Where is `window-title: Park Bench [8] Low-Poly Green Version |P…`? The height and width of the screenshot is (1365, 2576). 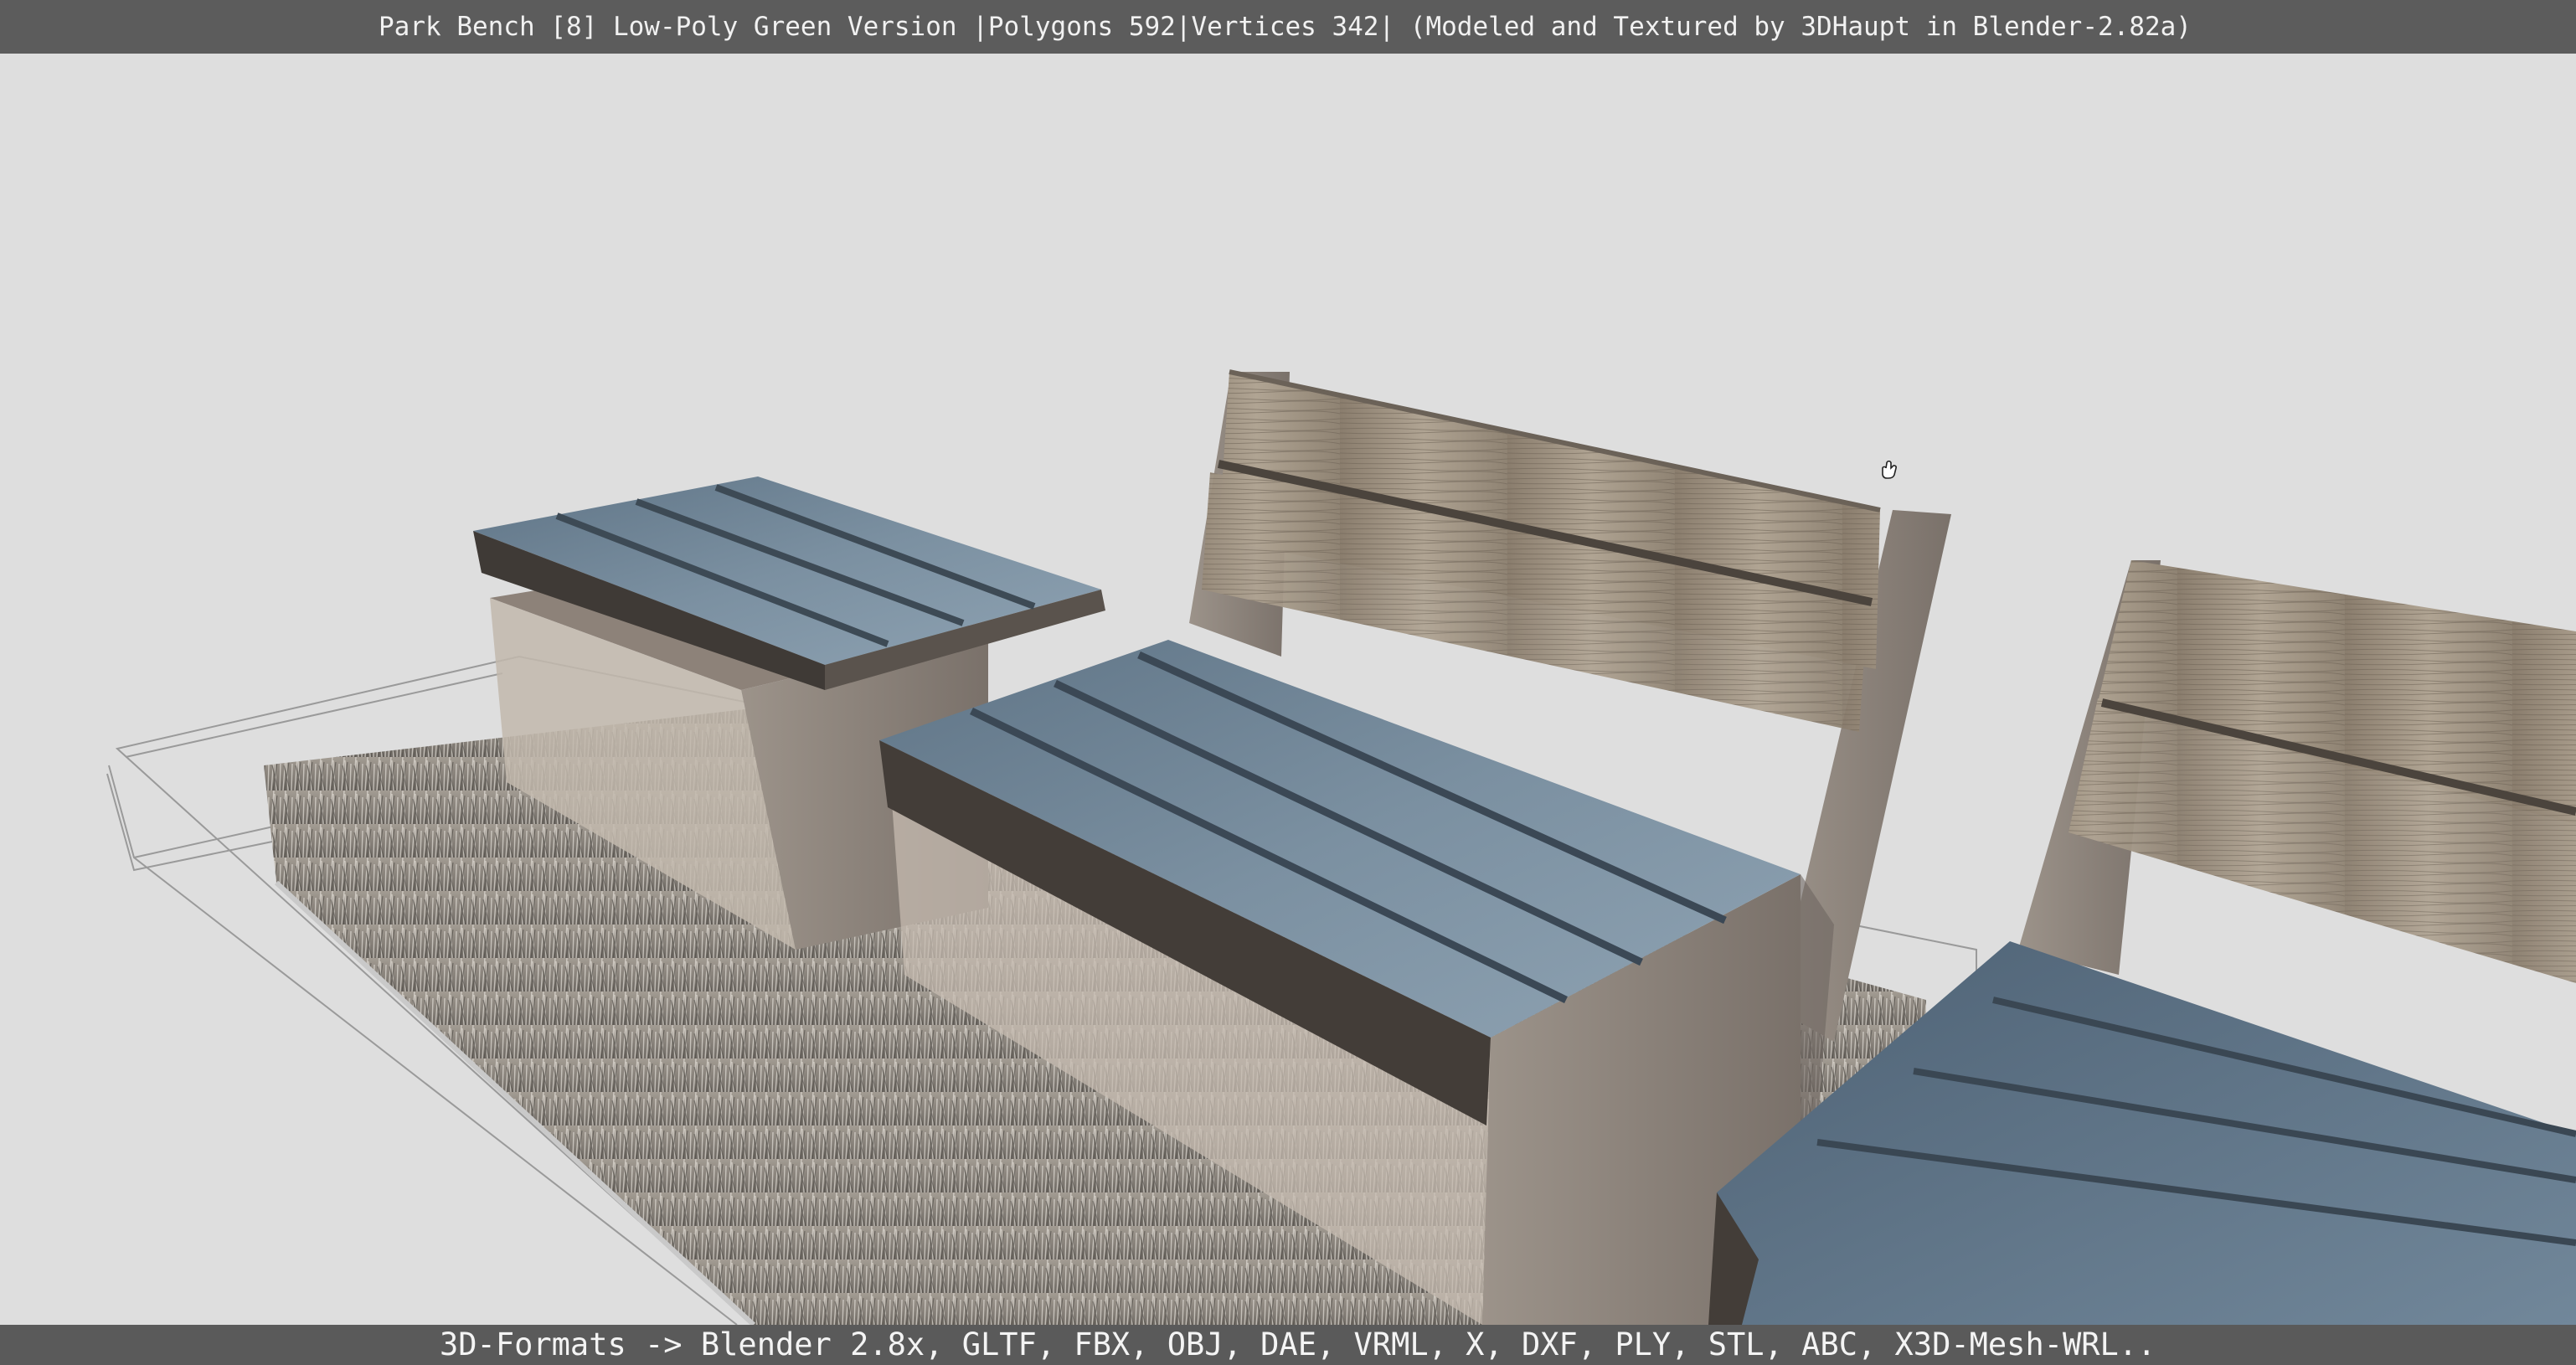
window-title: Park Bench [8] Low-Poly Green Version |P… is located at coordinates (1285, 27).